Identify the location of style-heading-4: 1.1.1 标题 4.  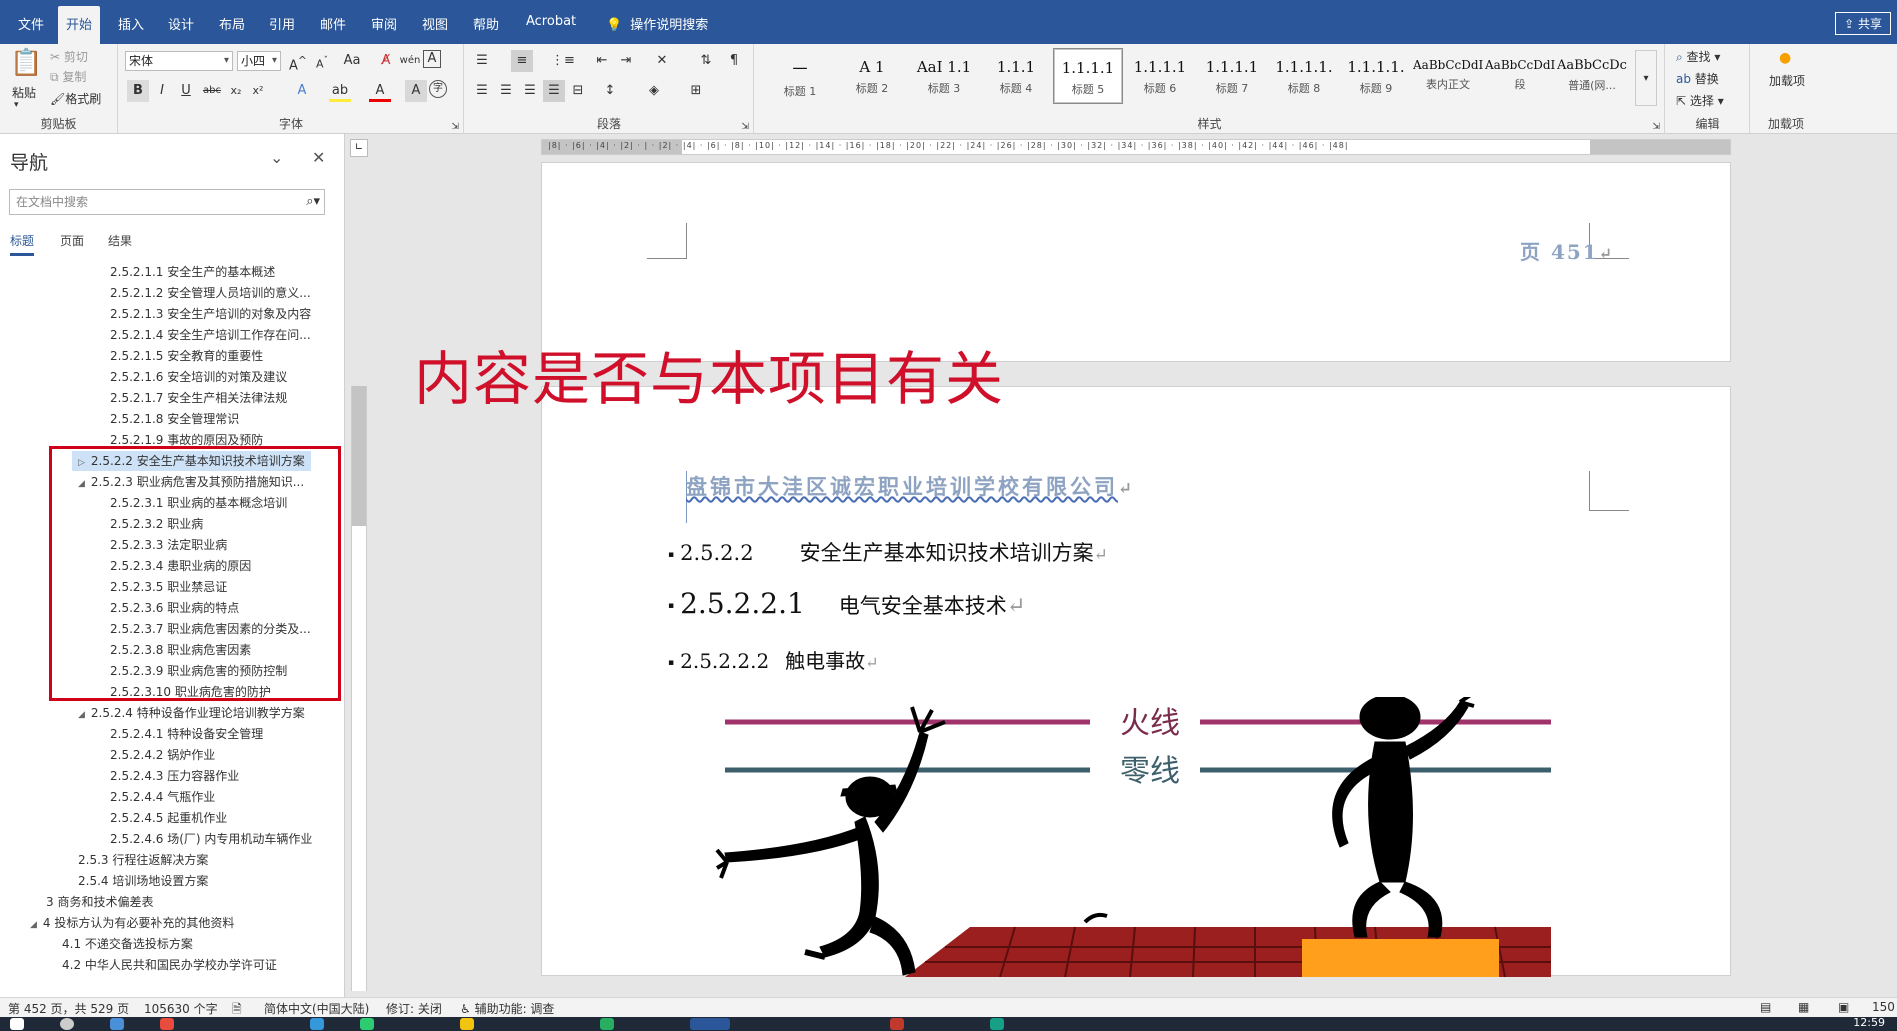
(1016, 76).